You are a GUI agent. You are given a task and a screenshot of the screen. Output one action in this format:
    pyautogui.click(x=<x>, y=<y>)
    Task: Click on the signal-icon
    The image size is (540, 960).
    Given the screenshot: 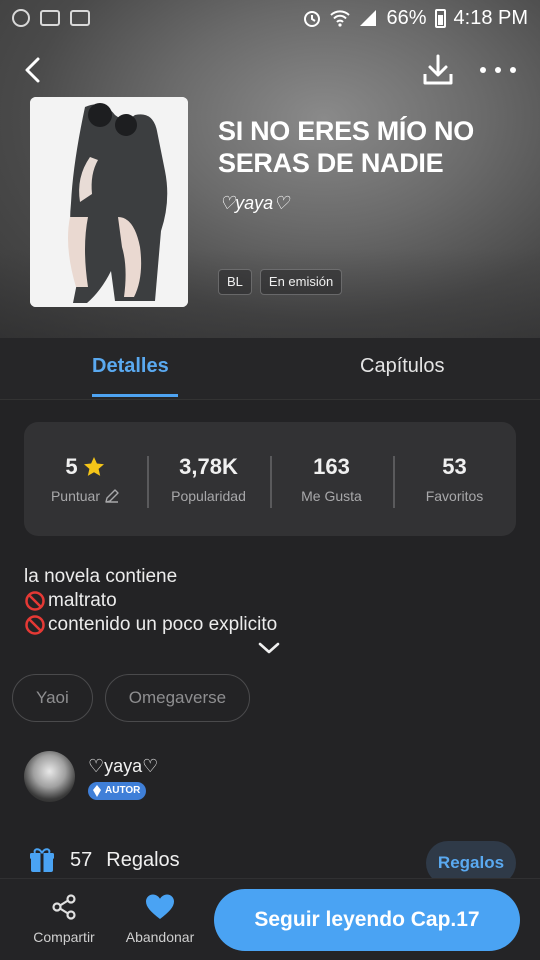 What is the action you would take?
    pyautogui.click(x=368, y=18)
    